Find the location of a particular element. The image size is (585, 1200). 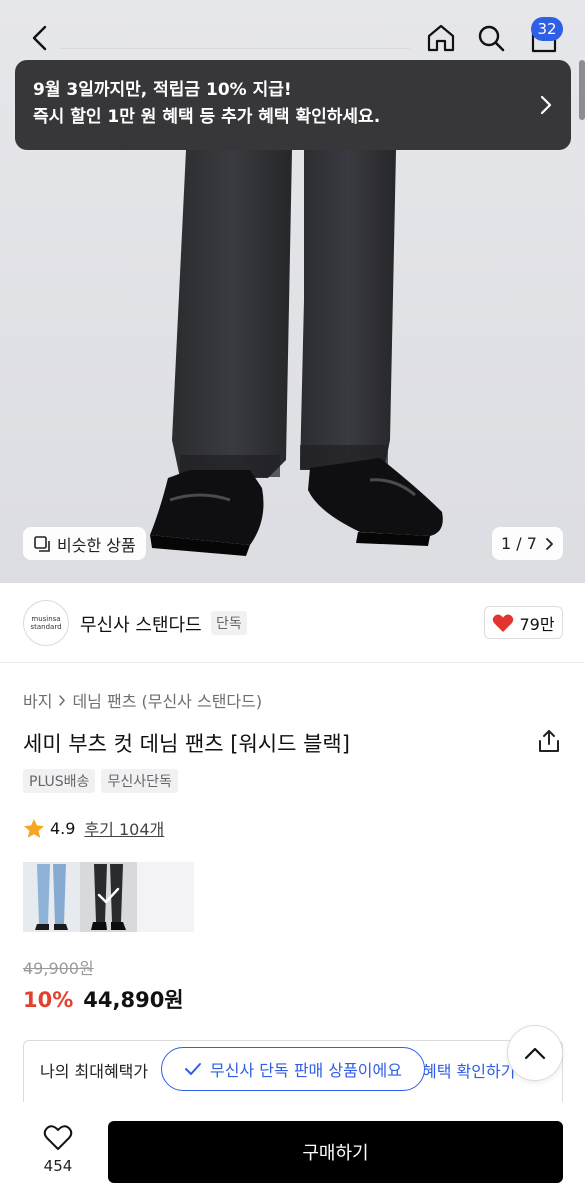

price-row: 10% 44,890원 is located at coordinates (103, 999).